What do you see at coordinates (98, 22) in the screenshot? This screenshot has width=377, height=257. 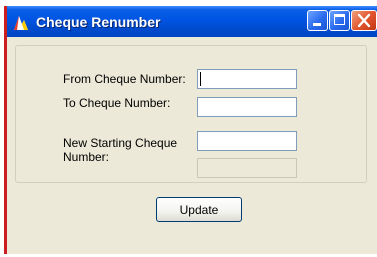 I see `window-title: Cheque Renumber` at bounding box center [98, 22].